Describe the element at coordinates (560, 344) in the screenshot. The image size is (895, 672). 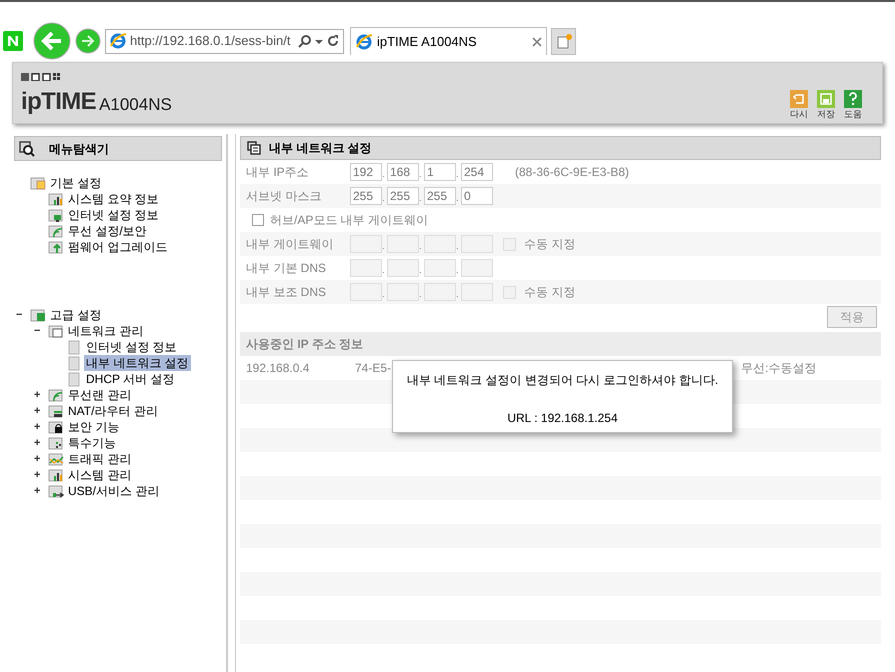
I see `section-header: 사용중인 IP 주소 정보` at that location.